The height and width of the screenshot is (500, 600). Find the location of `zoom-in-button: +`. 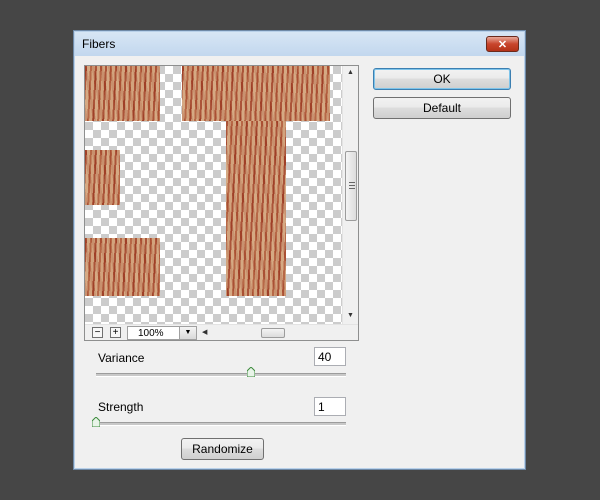

zoom-in-button: + is located at coordinates (115, 332).